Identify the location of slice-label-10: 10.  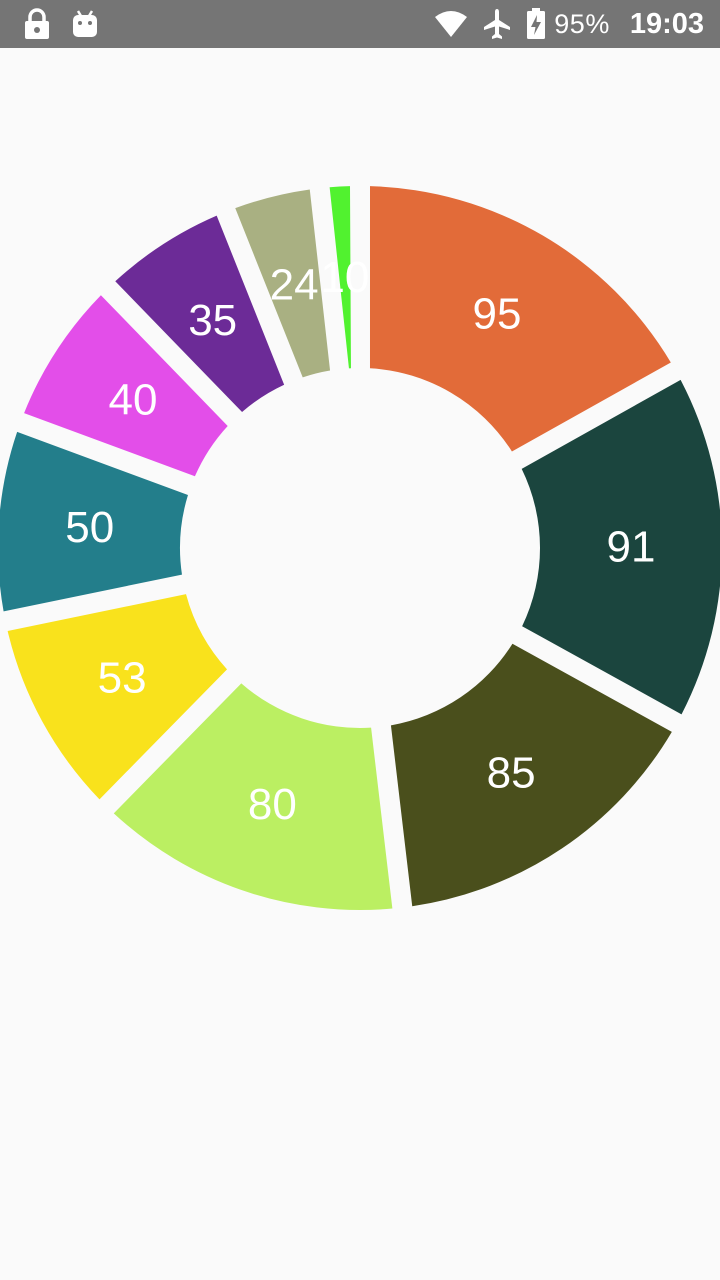
(344, 277).